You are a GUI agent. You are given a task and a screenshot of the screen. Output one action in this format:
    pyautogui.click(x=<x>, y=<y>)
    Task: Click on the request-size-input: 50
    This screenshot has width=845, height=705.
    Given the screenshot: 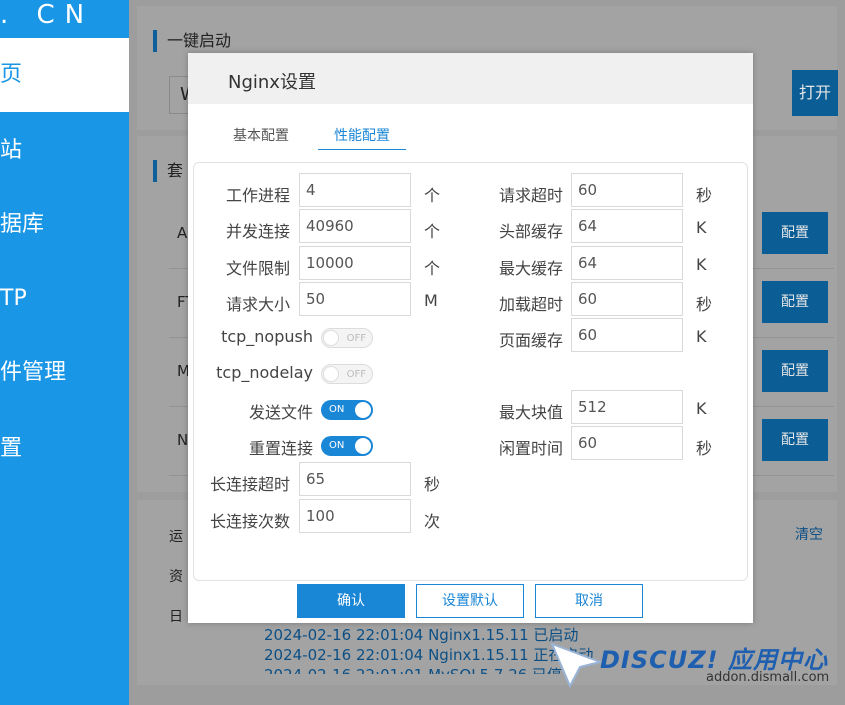 What is the action you would take?
    pyautogui.click(x=355, y=299)
    